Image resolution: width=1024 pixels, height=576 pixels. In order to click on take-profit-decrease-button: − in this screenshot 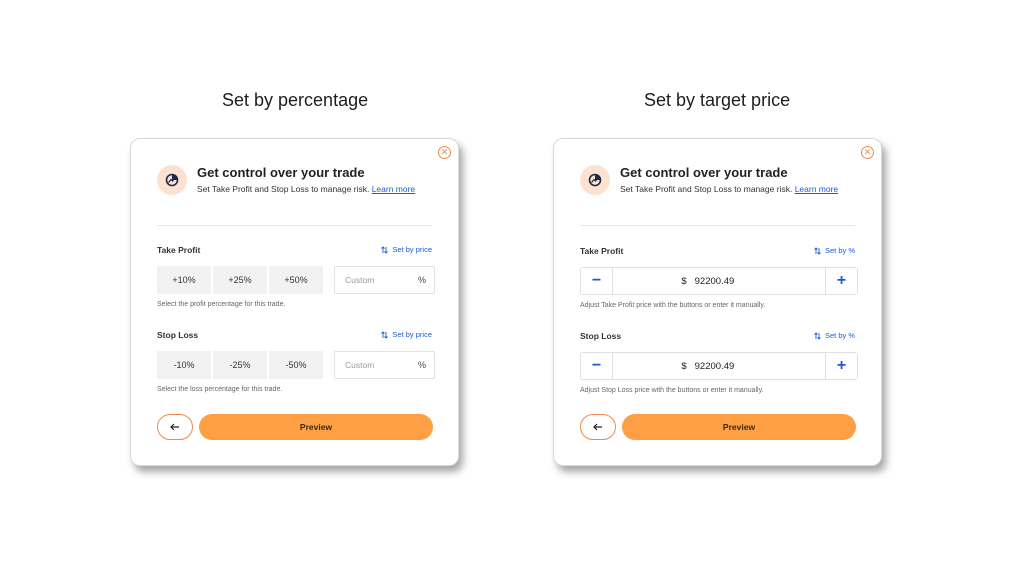, I will do `click(597, 281)`.